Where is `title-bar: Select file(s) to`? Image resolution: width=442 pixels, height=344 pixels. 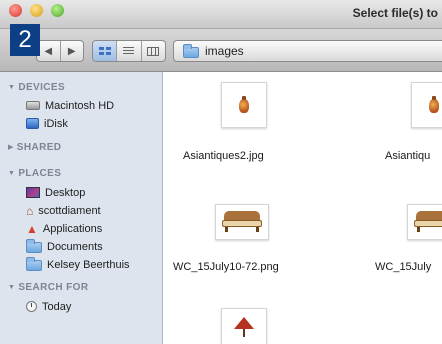 title-bar: Select file(s) to is located at coordinates (221, 14).